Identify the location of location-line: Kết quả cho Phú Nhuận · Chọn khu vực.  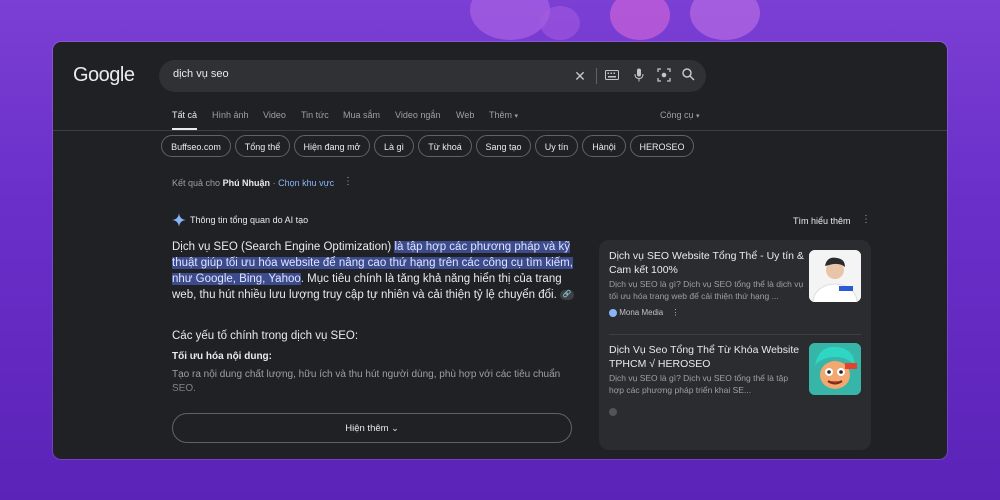
(253, 183).